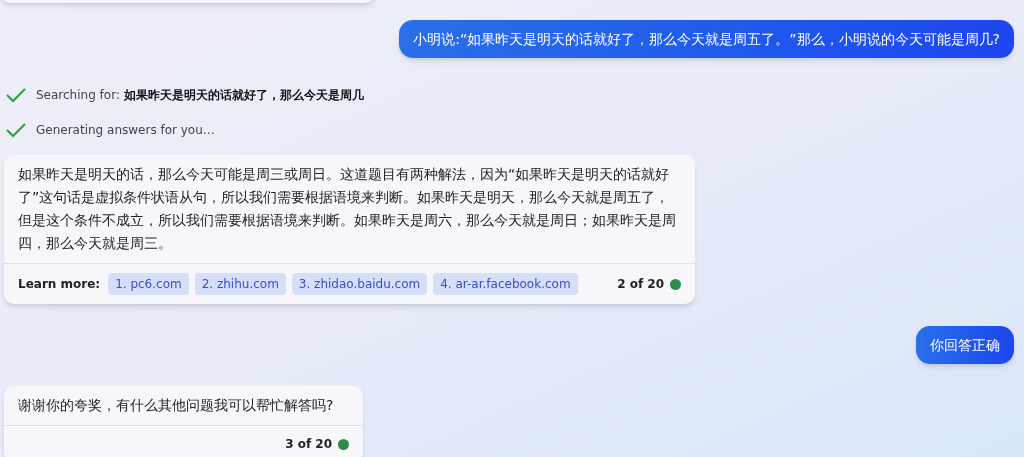  I want to click on user-message: 你回答正确, so click(965, 345).